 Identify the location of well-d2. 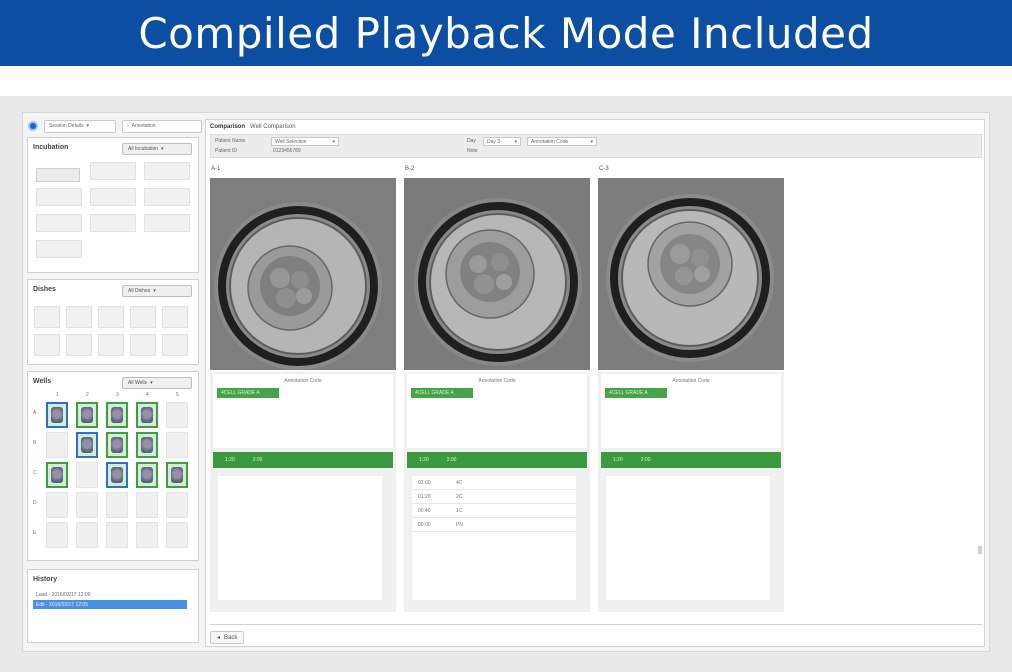
(87, 505).